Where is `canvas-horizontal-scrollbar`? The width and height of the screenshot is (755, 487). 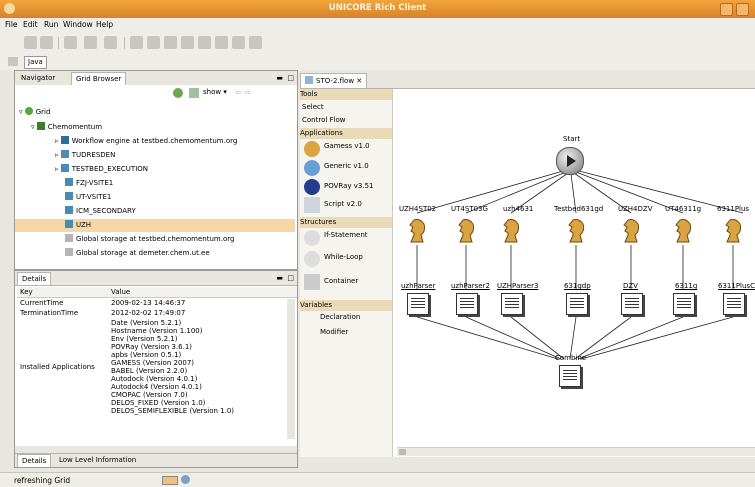
canvas-horizontal-scrollbar is located at coordinates (576, 451).